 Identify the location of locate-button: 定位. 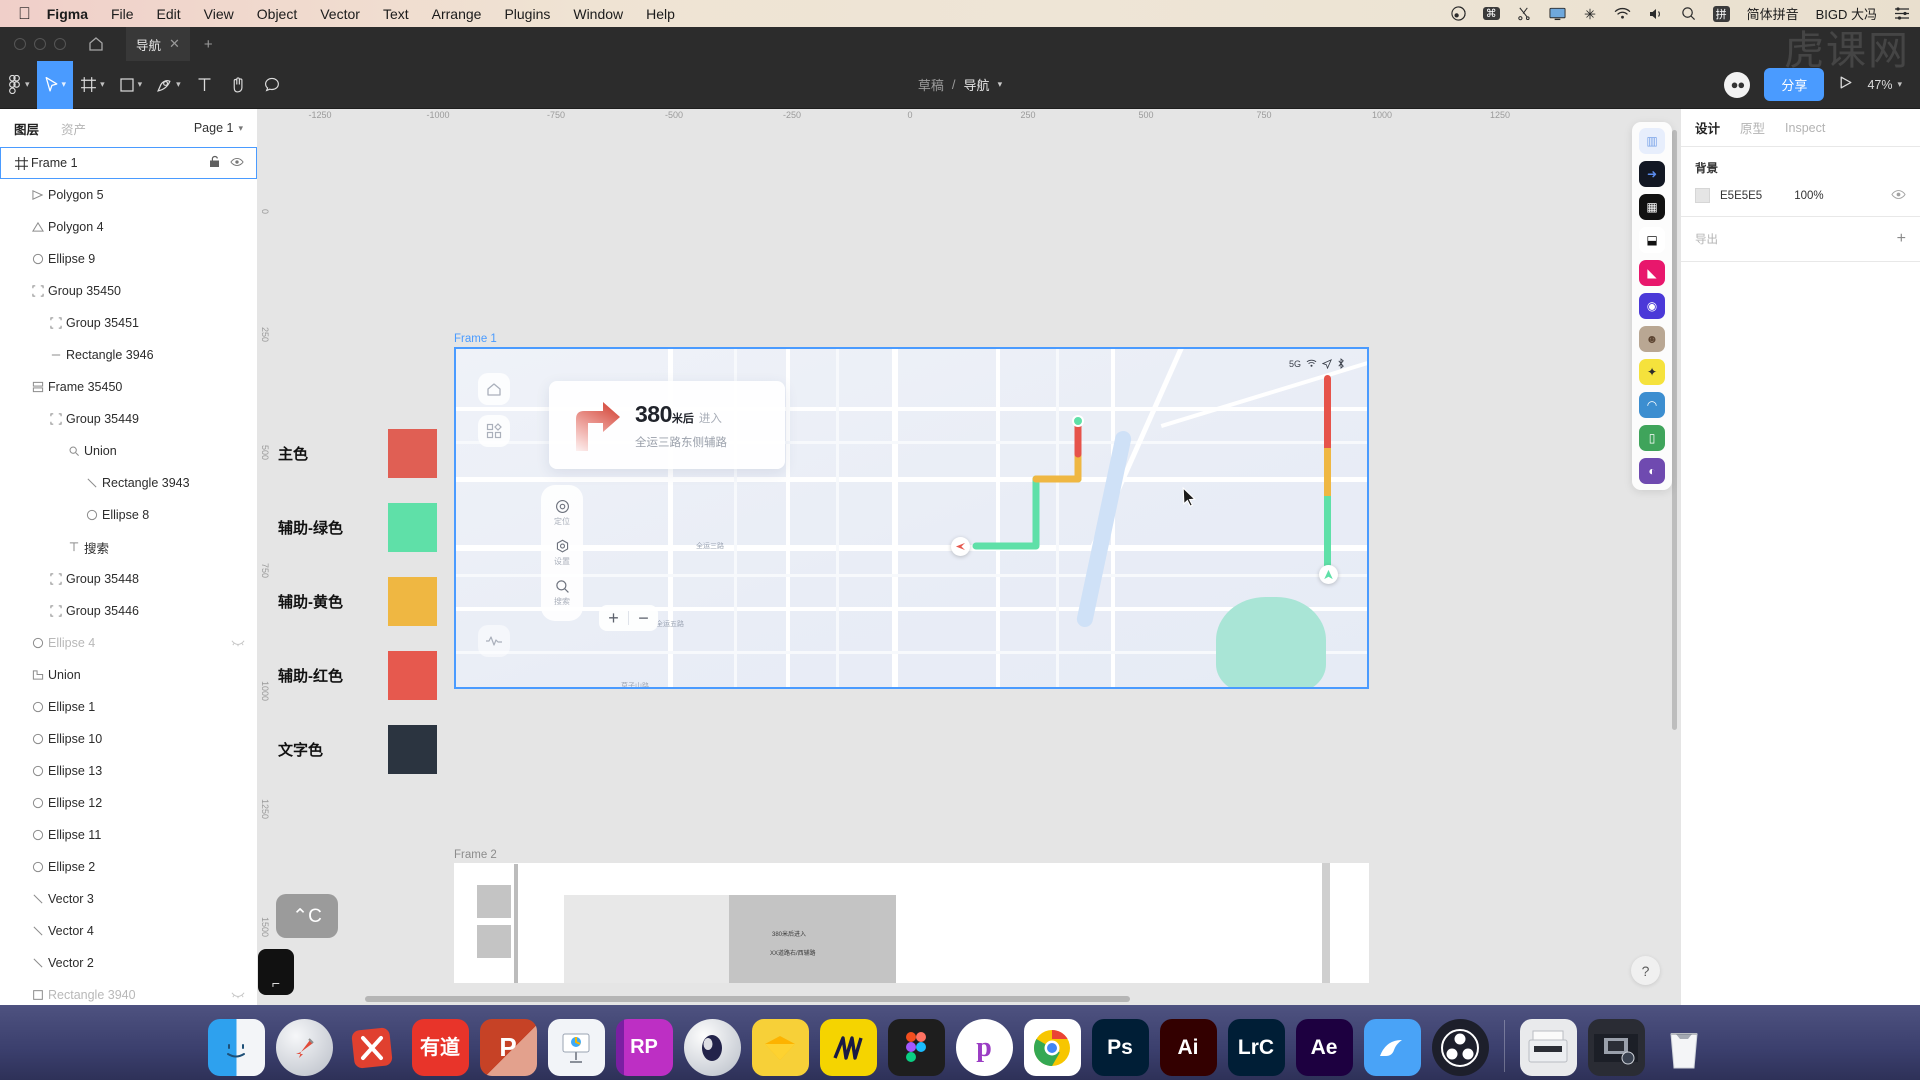
(562, 513).